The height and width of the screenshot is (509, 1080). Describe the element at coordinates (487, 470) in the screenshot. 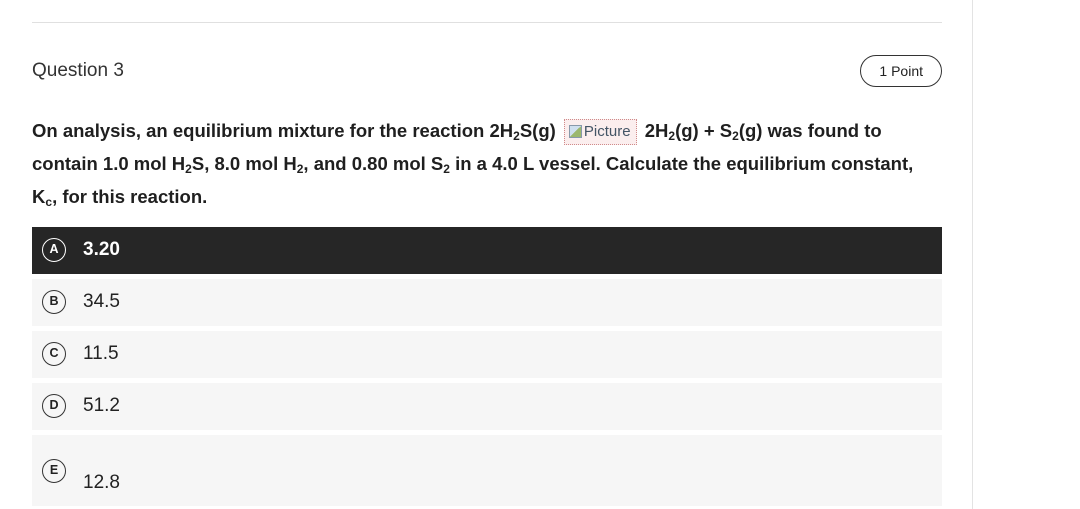

I see `option-e: E 12.8` at that location.